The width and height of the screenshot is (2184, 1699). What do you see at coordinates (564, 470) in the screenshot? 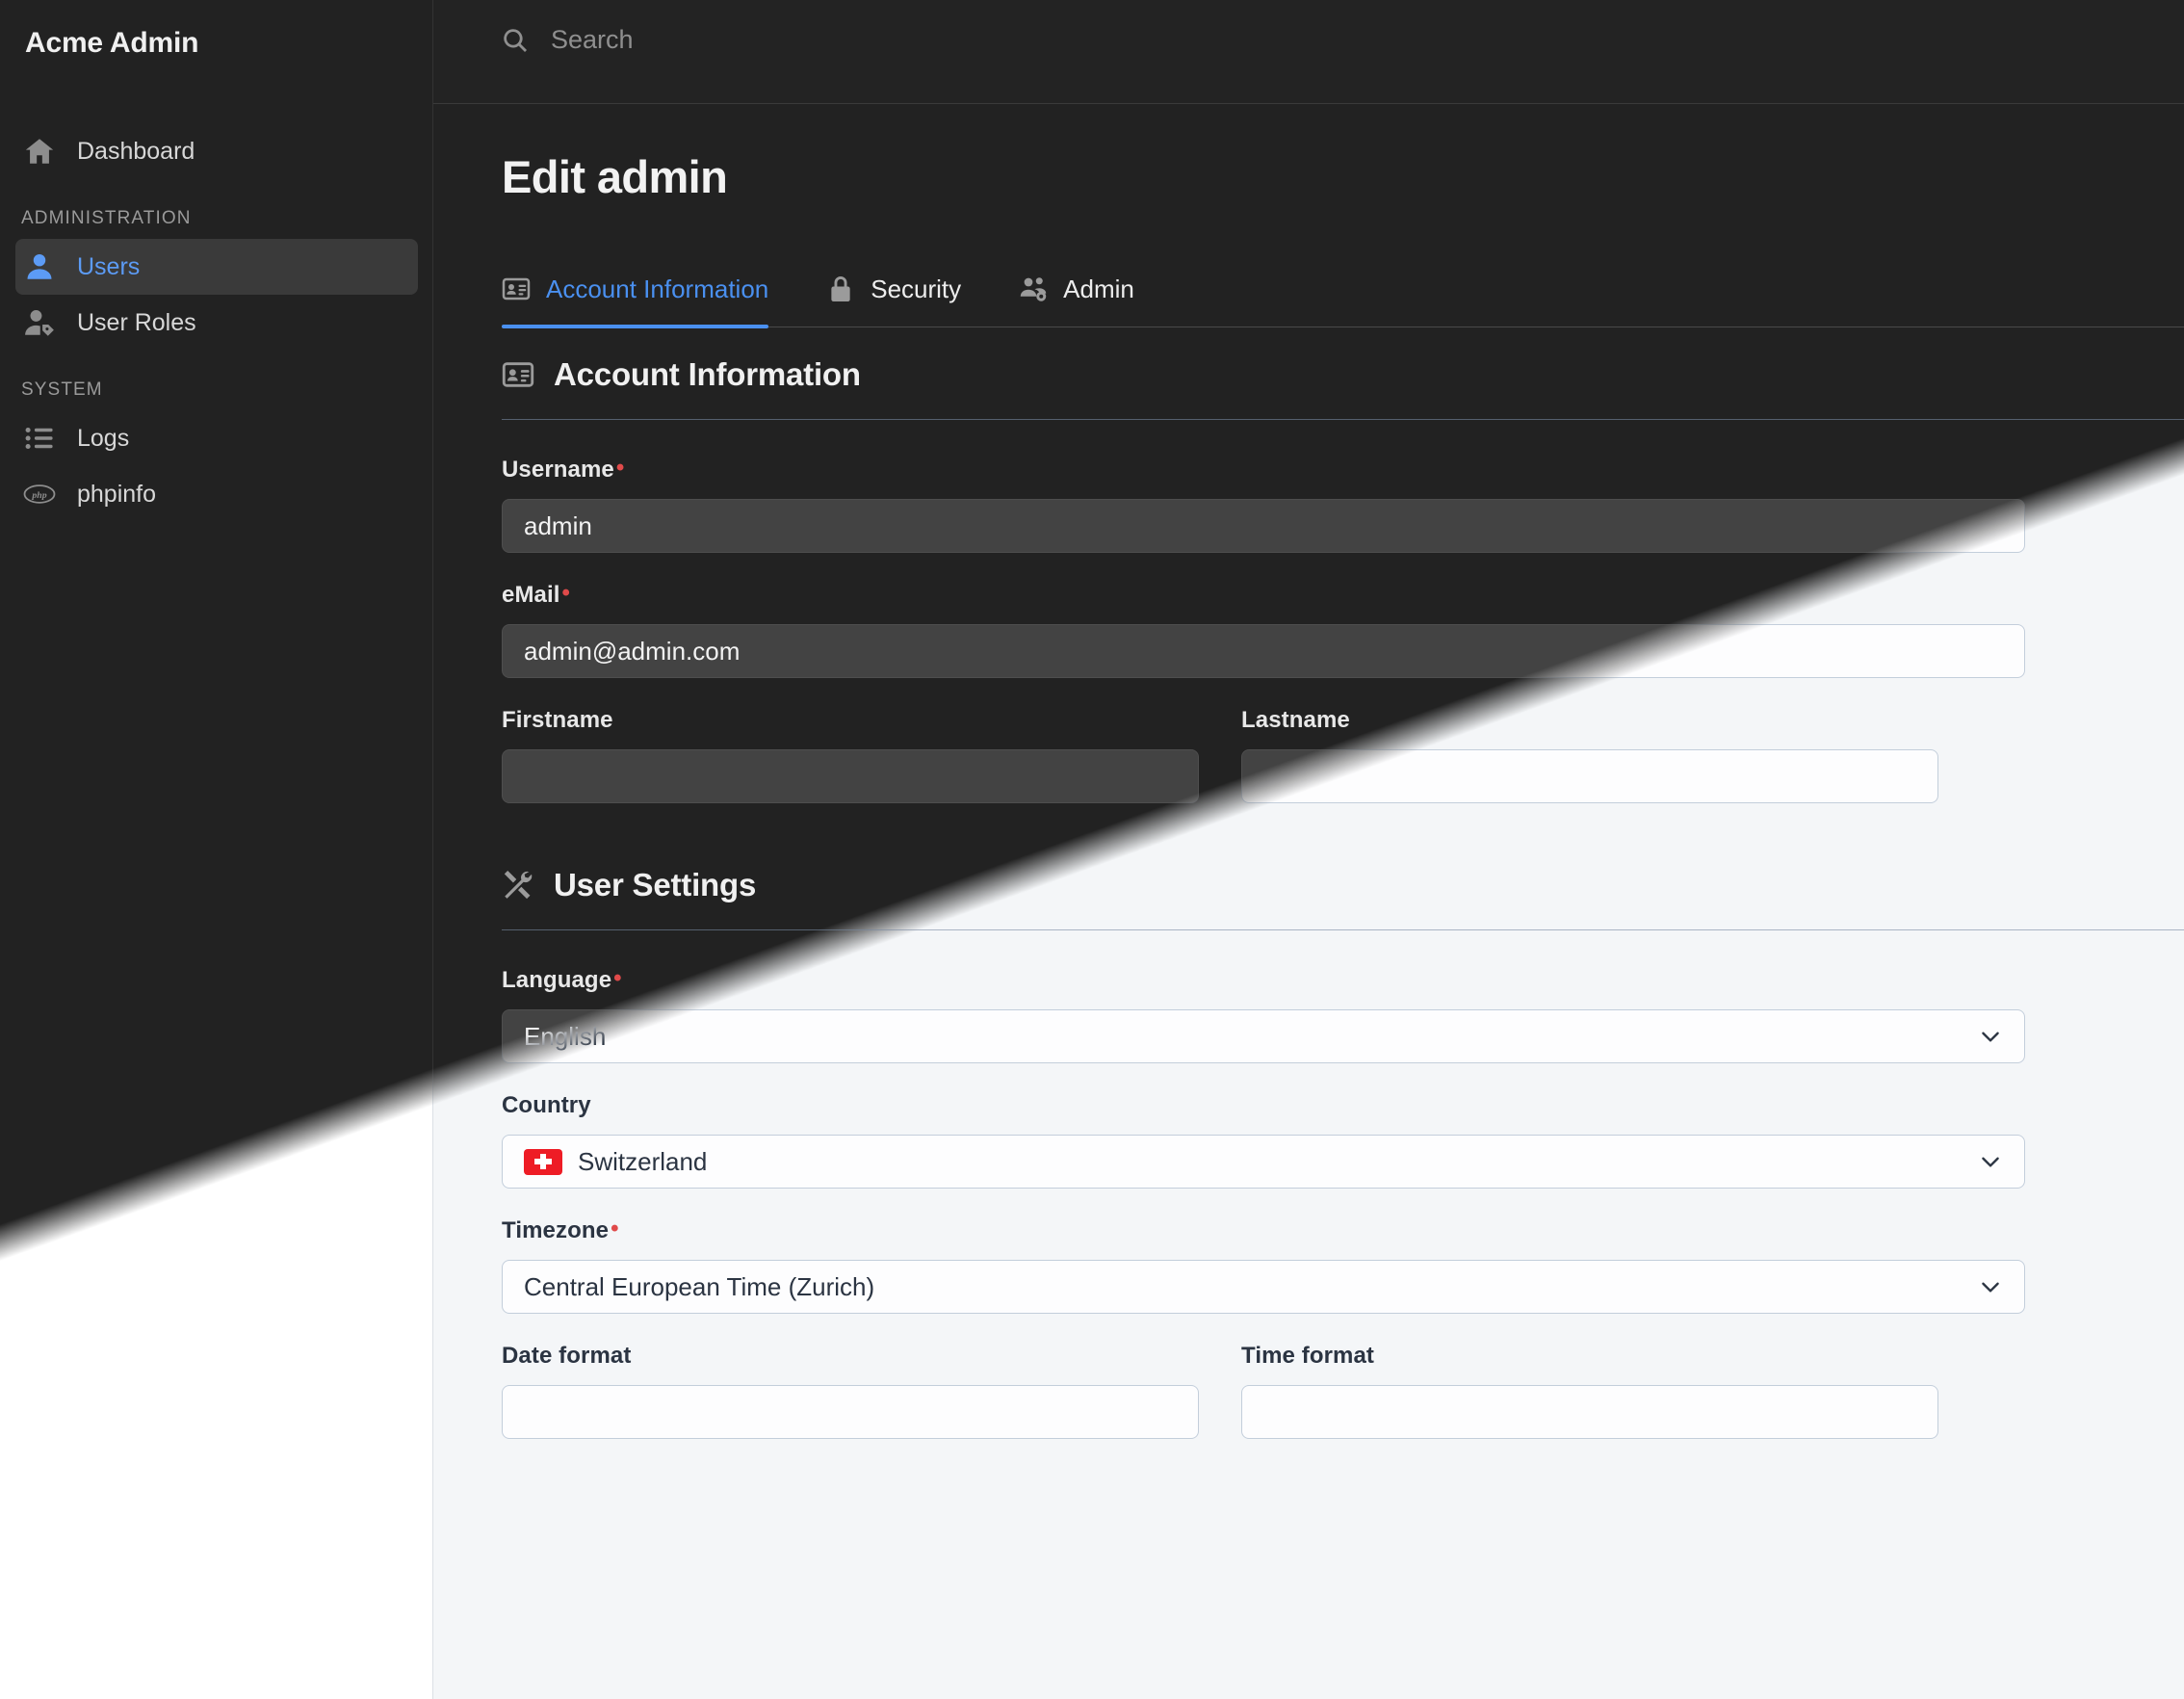
I see `username-label: Username•` at bounding box center [564, 470].